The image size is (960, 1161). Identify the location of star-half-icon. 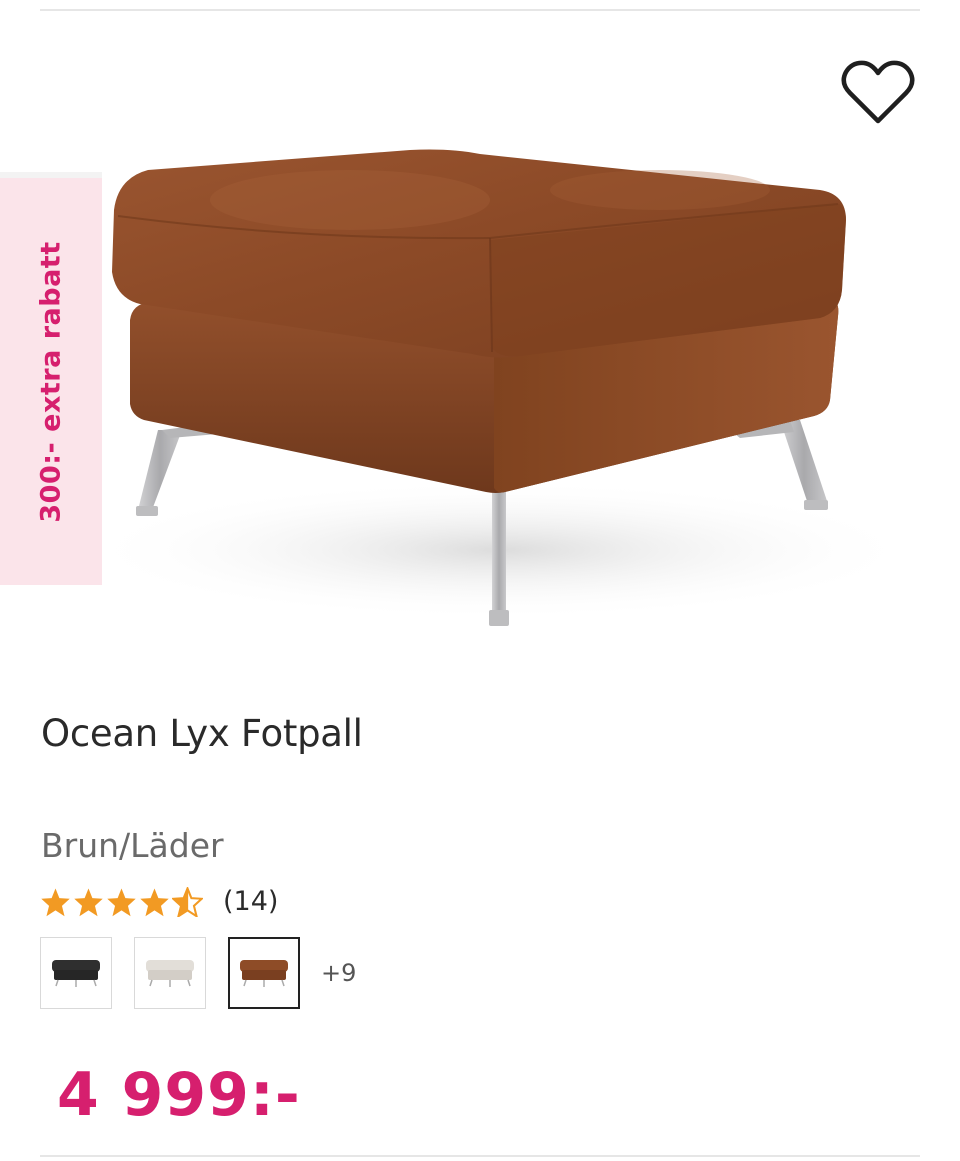
(187, 901).